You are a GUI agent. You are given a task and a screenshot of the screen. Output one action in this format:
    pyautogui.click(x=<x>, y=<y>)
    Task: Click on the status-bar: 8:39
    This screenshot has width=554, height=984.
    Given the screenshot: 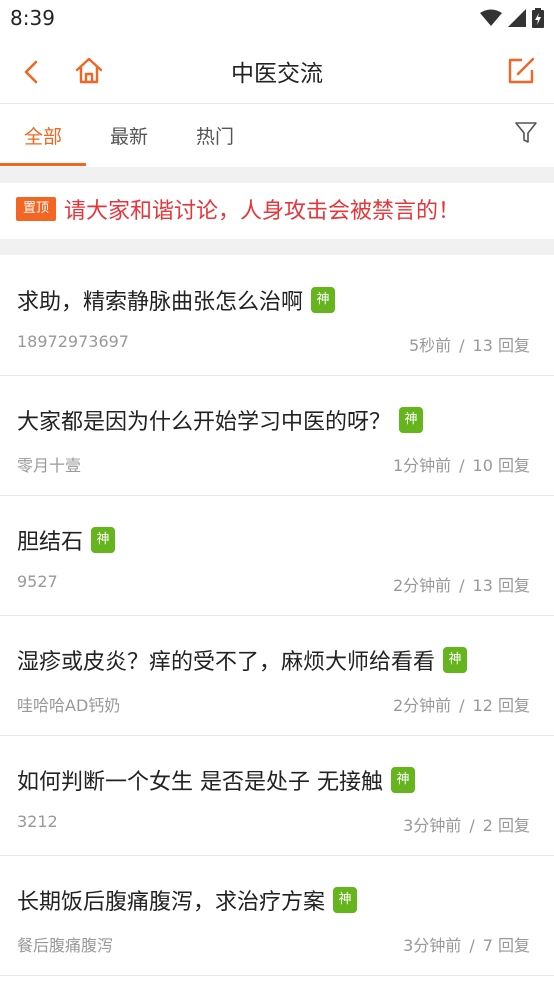 What is the action you would take?
    pyautogui.click(x=277, y=19)
    